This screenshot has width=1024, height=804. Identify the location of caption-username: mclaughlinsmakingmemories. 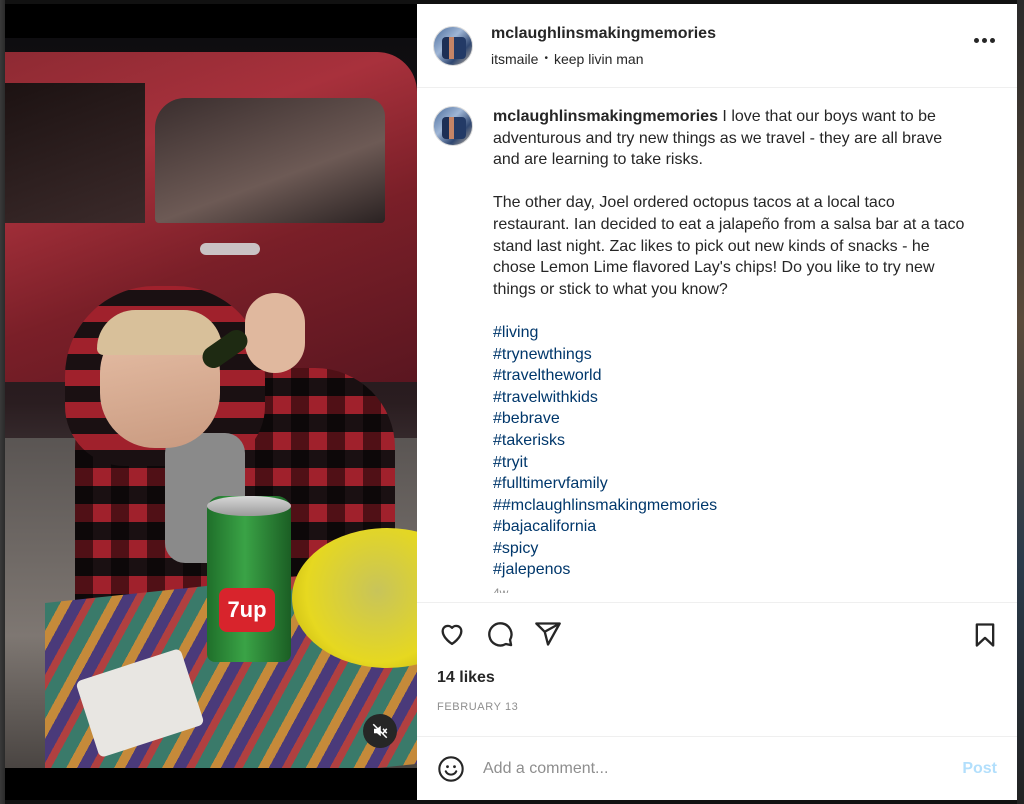
(605, 116).